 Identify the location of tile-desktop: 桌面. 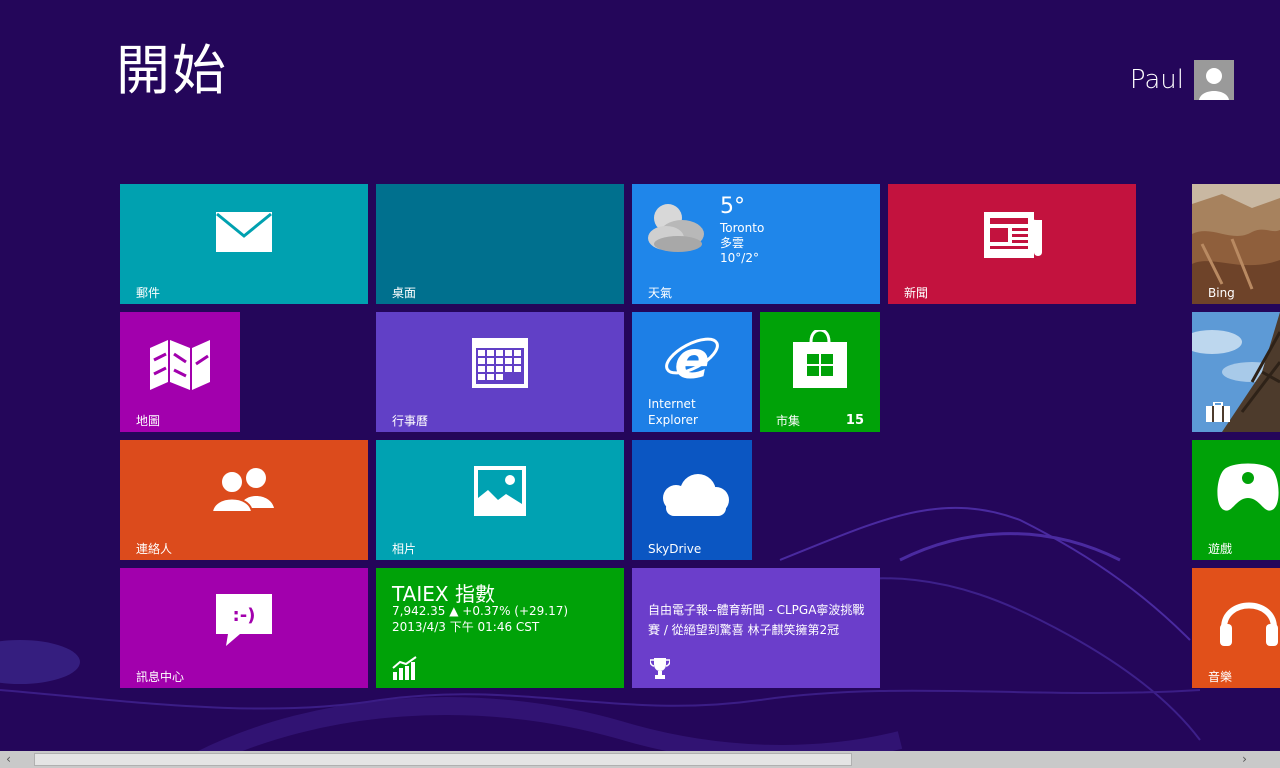
(500, 244).